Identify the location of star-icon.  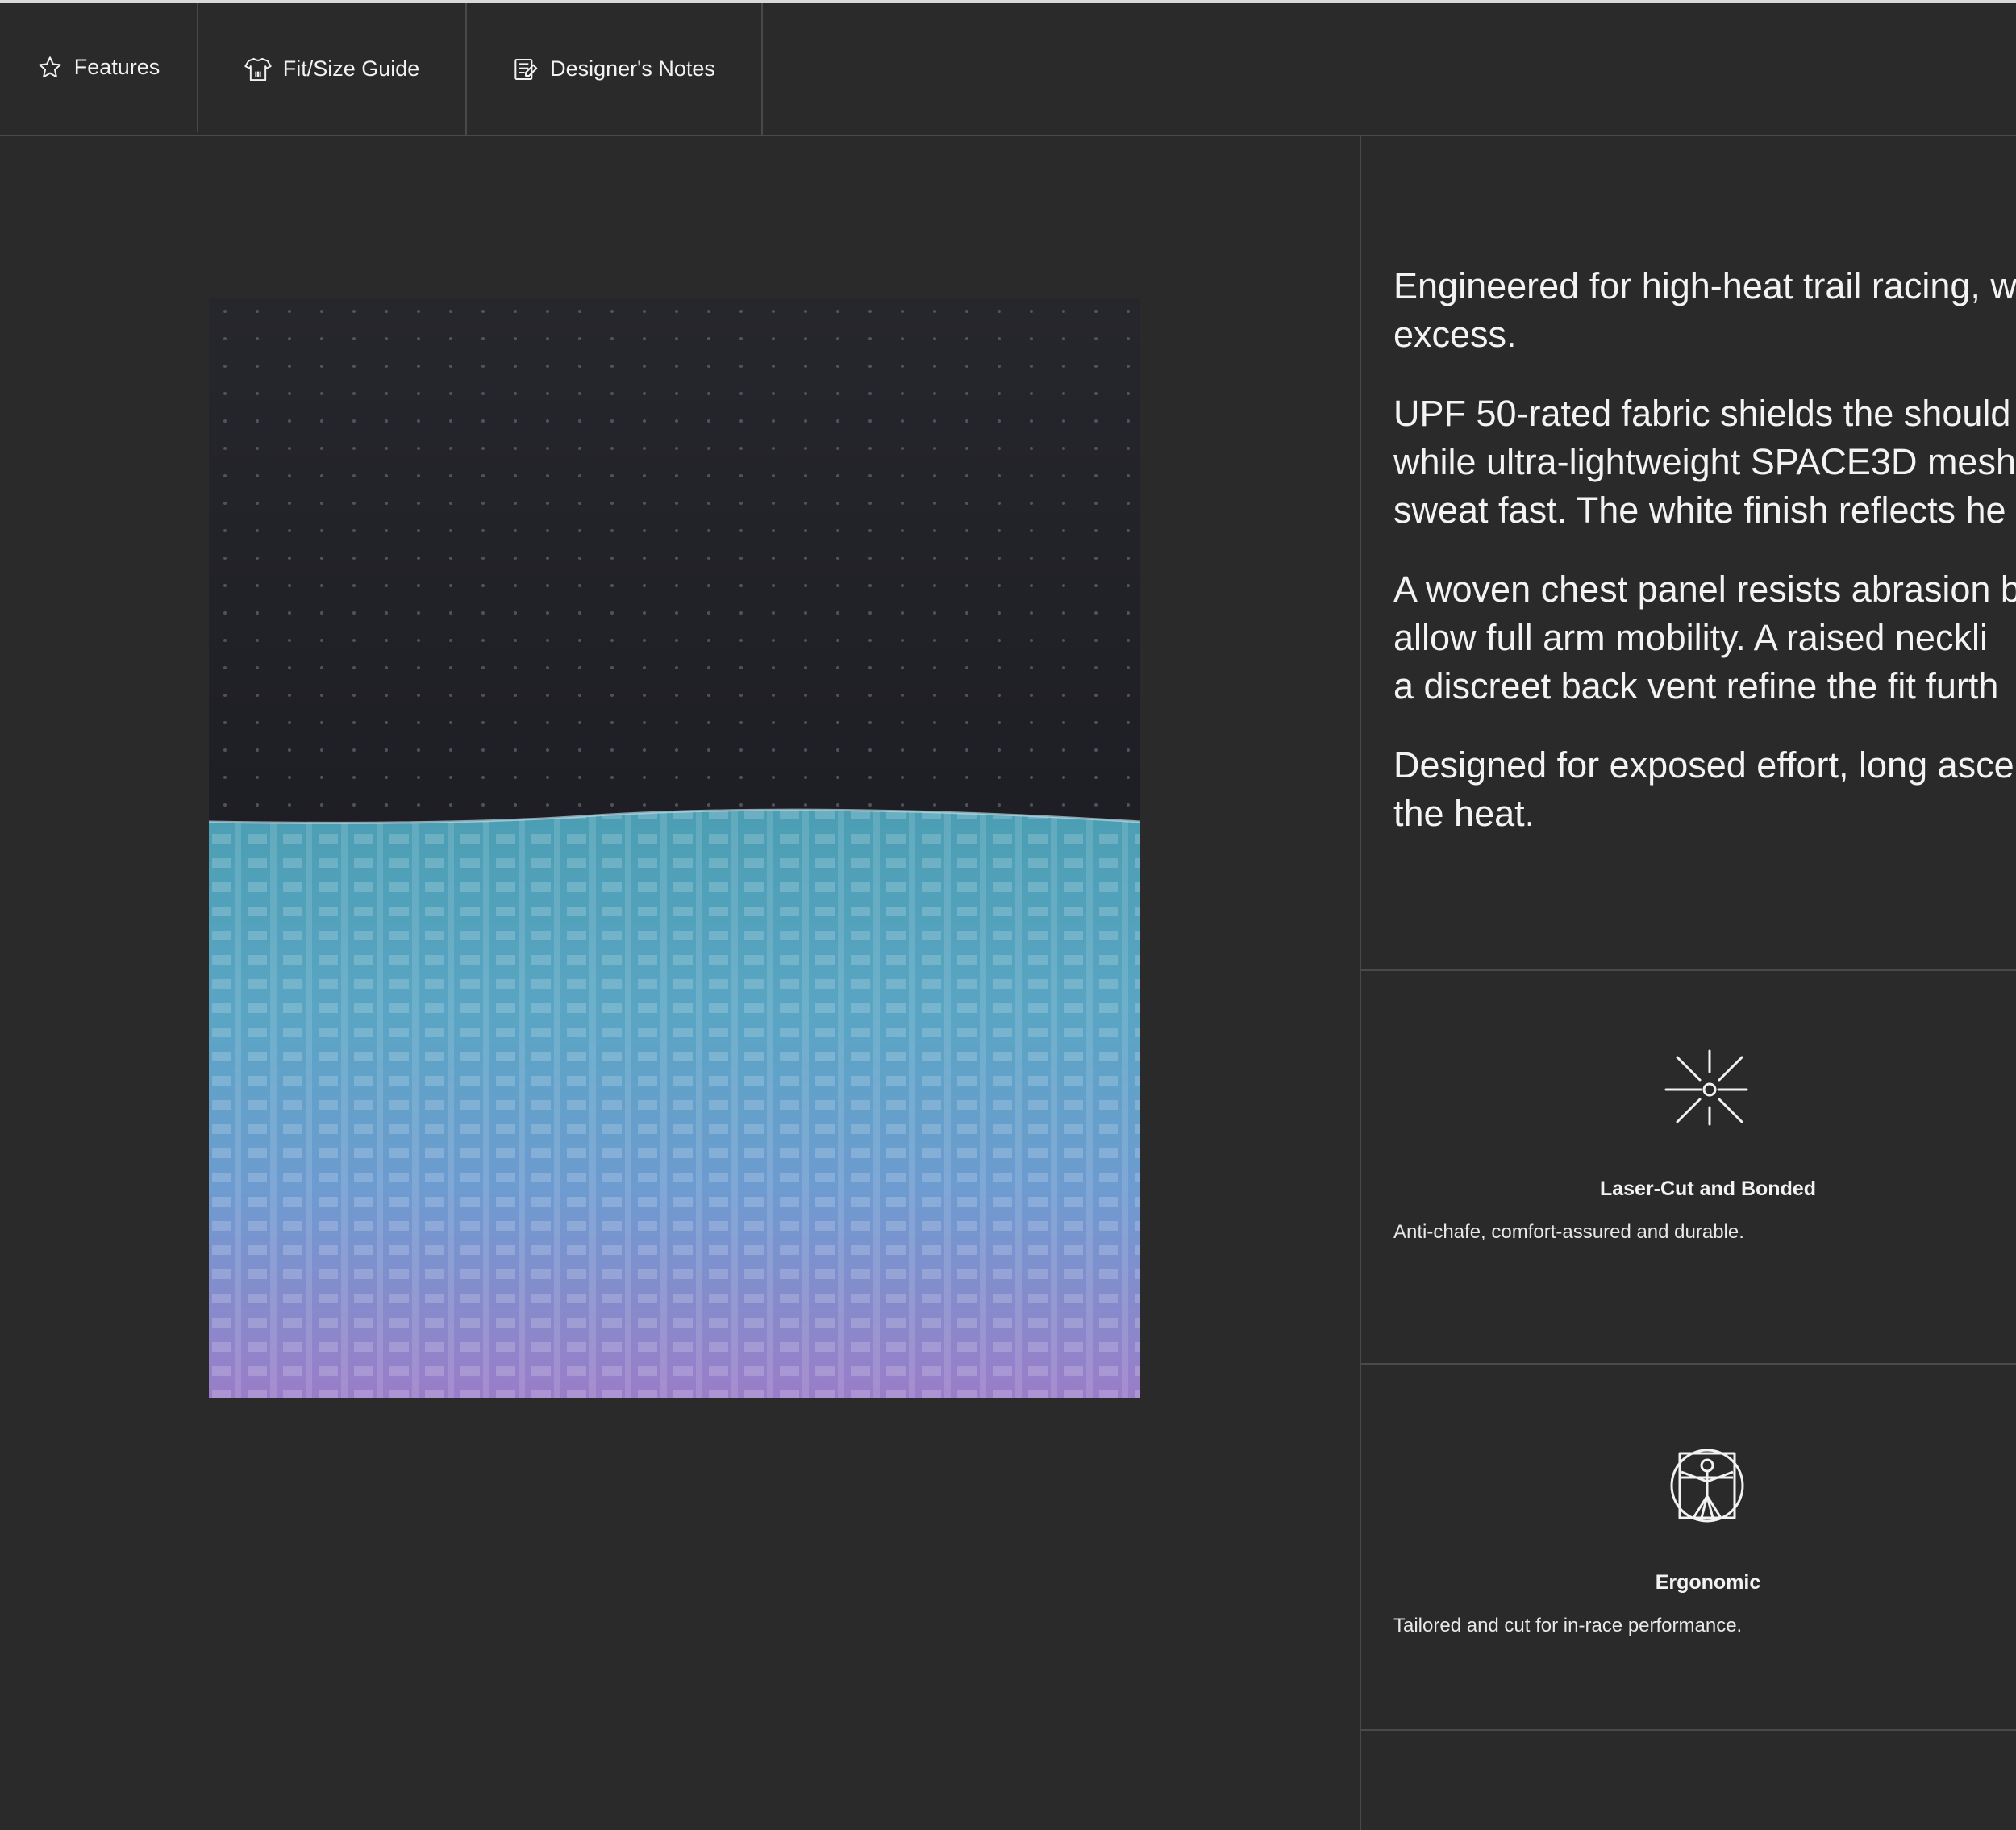
(50, 68).